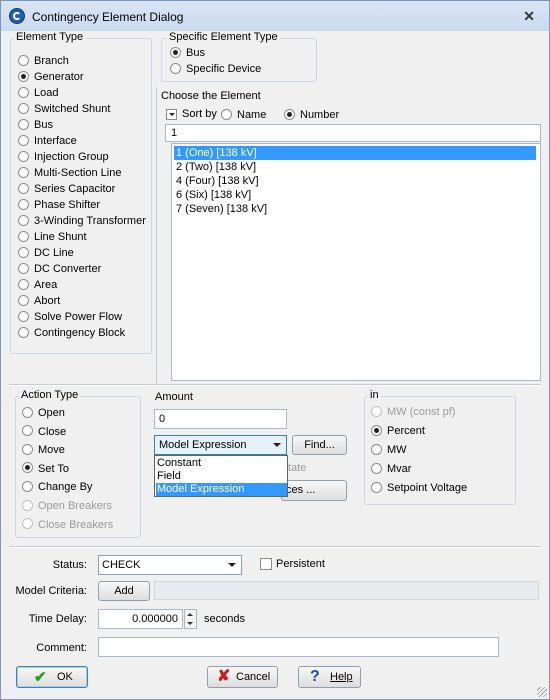 This screenshot has height=700, width=550. Describe the element at coordinates (57, 619) in the screenshot. I see `time-delay-label: Time Delay:` at that location.